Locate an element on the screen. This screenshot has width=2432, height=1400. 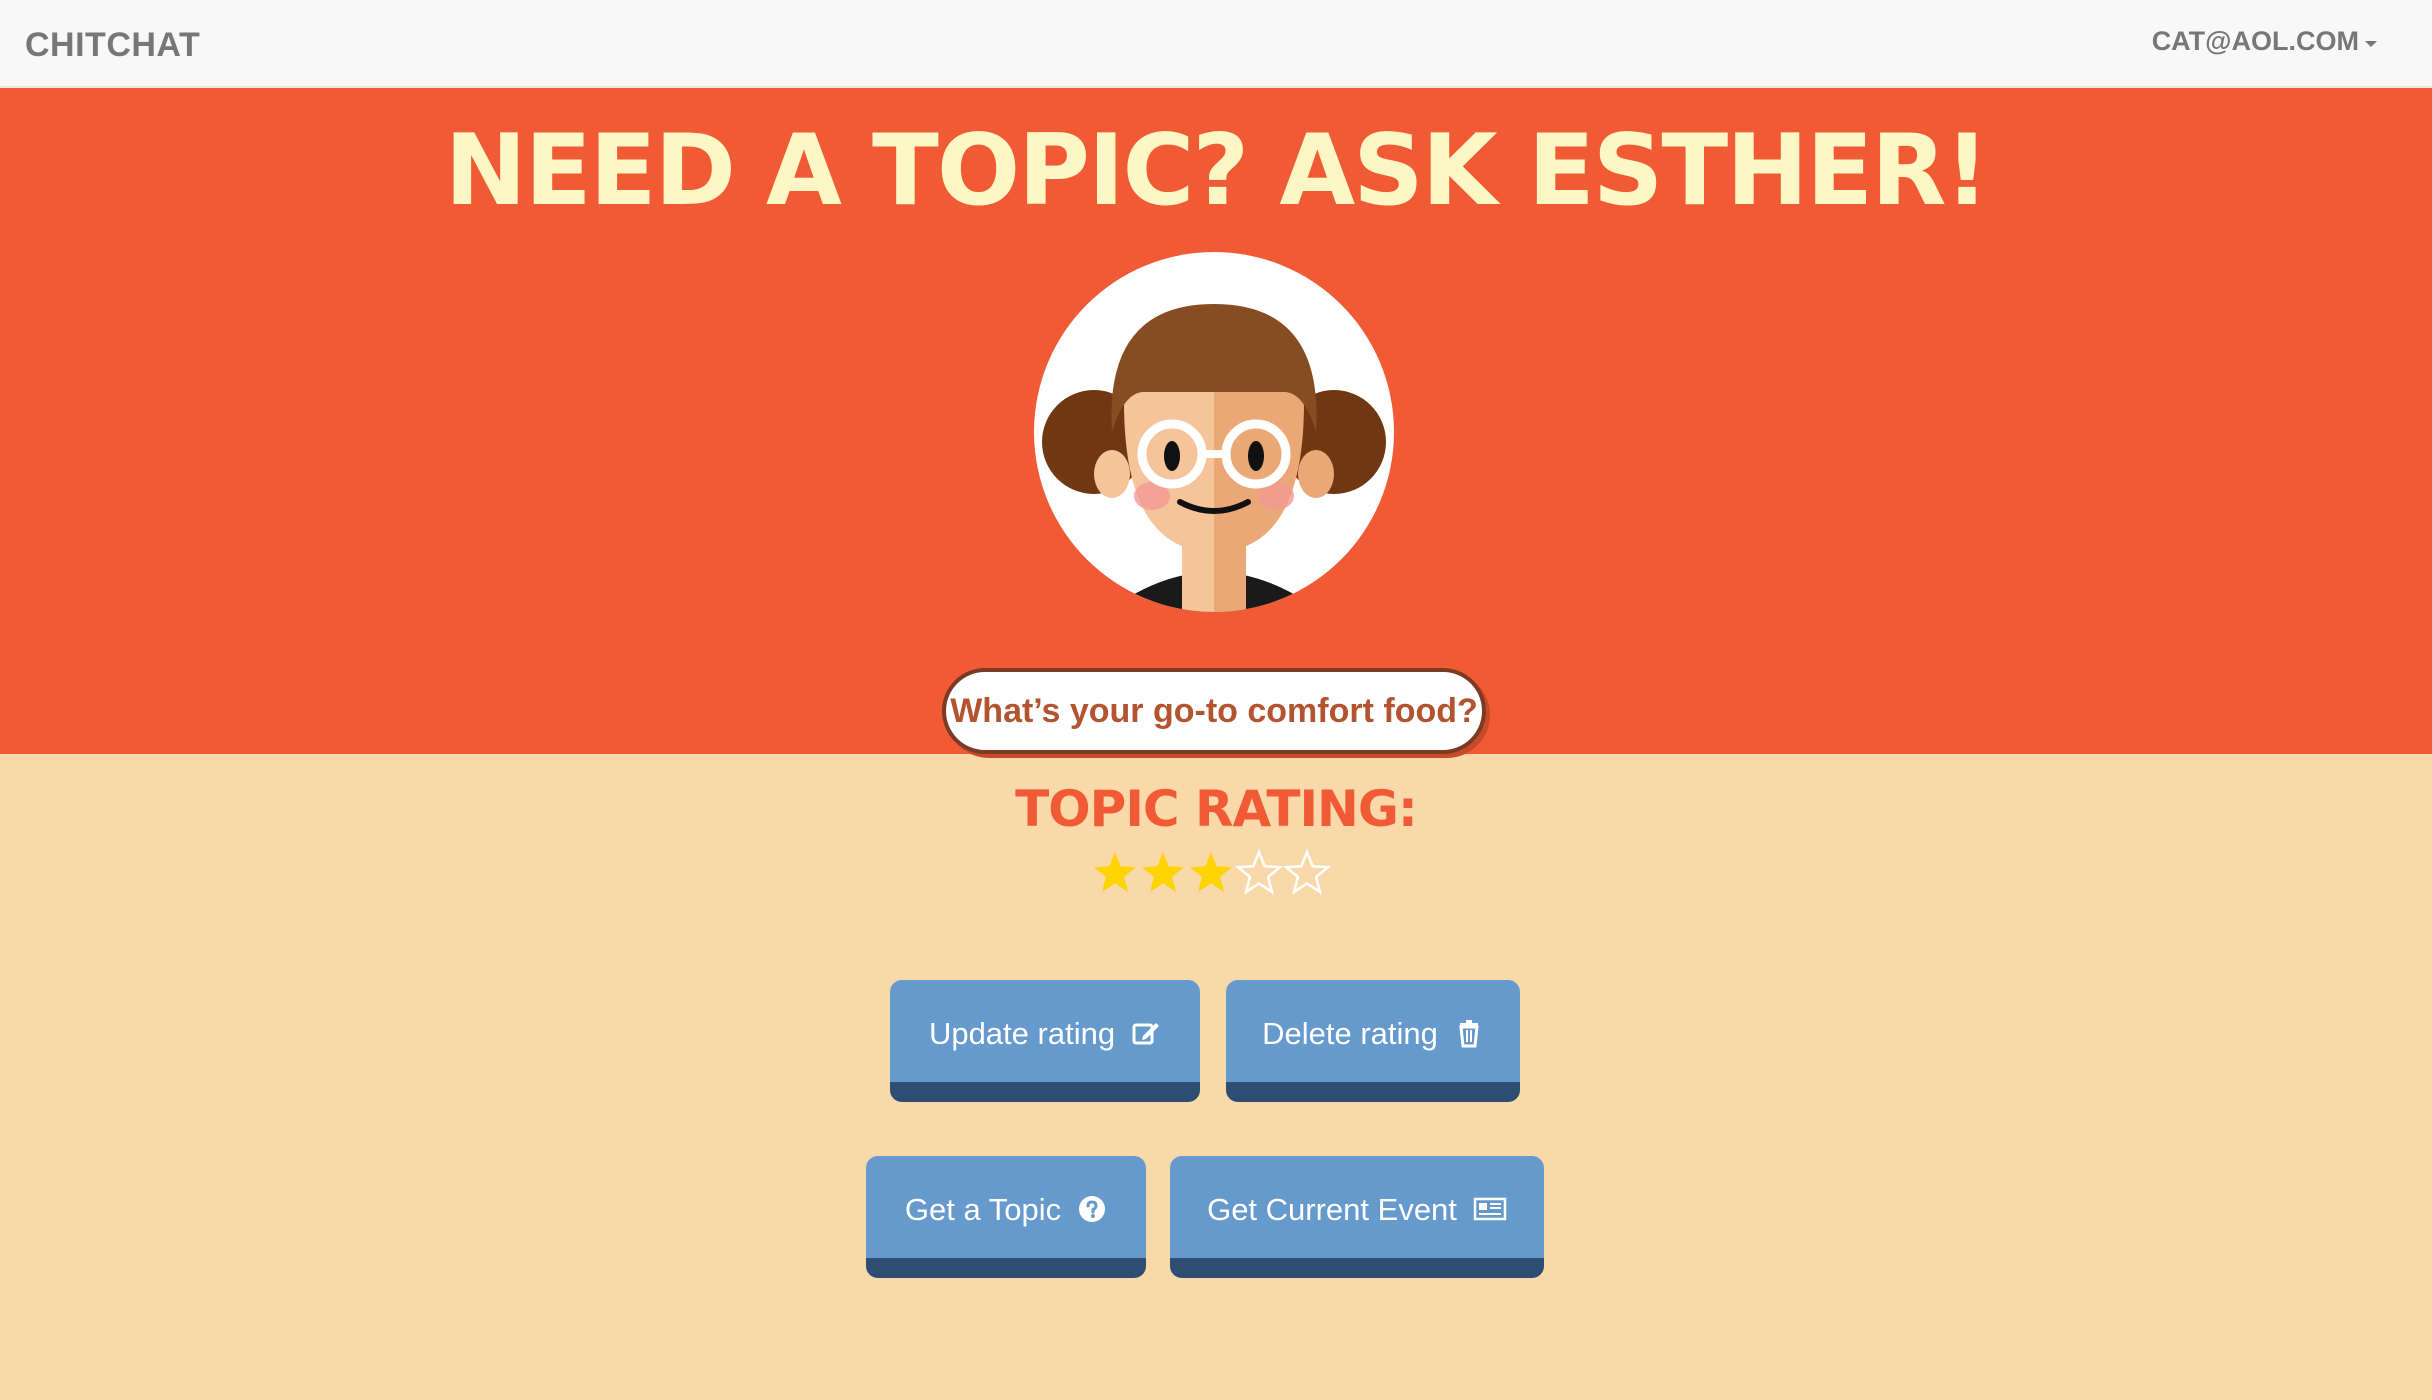
newspaper-icon is located at coordinates (1490, 1209).